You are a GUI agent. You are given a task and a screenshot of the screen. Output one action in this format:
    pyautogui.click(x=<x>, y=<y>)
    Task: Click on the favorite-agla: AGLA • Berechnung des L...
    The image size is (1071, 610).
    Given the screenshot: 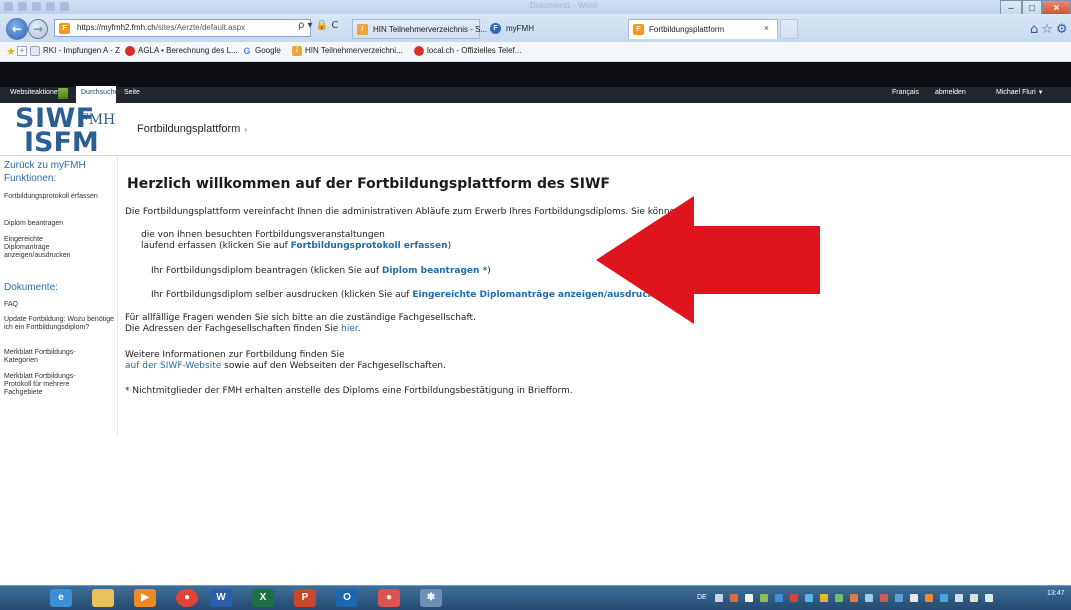 What is the action you would take?
    pyautogui.click(x=181, y=51)
    